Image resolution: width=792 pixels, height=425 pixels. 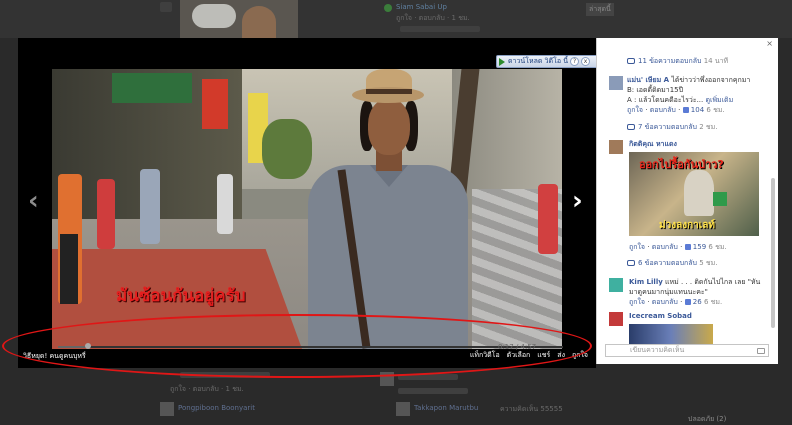 What do you see at coordinates (259, 22) in the screenshot?
I see `face-image` at bounding box center [259, 22].